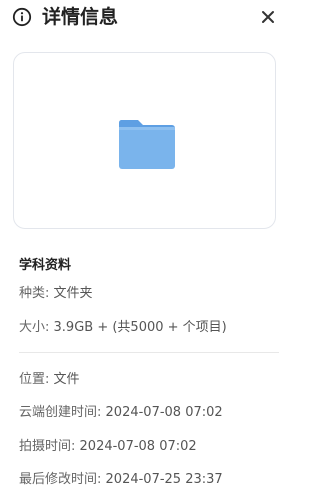  I want to click on location-label: 位置:, so click(34, 379).